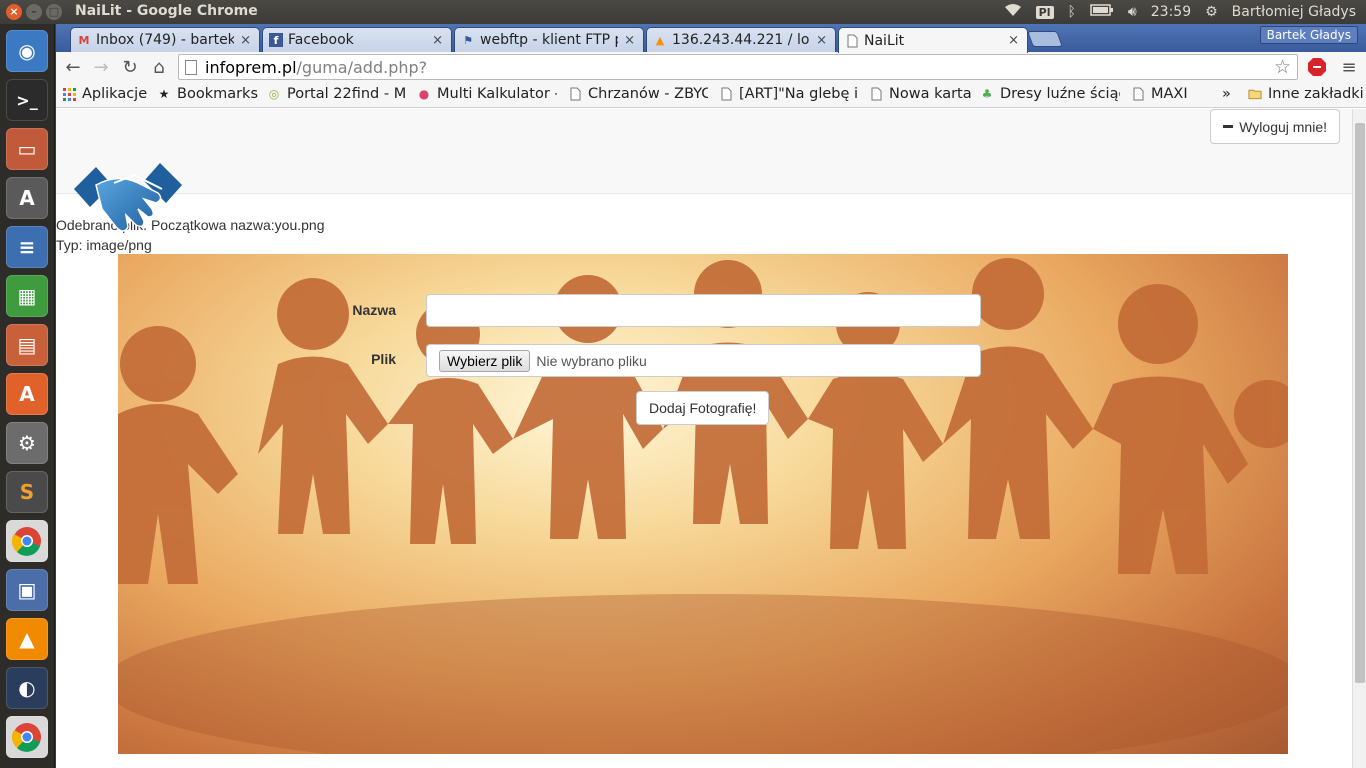  Describe the element at coordinates (27, 247) in the screenshot. I see `libreoffice-writer-icon: ≡` at that location.